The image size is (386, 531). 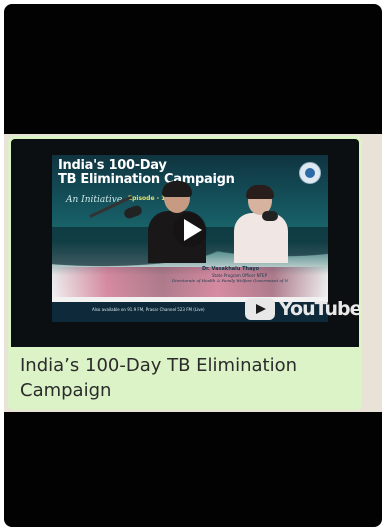 What do you see at coordinates (231, 269) in the screenshot?
I see `speaker-name: Dr. Vasakhalu Thayo` at bounding box center [231, 269].